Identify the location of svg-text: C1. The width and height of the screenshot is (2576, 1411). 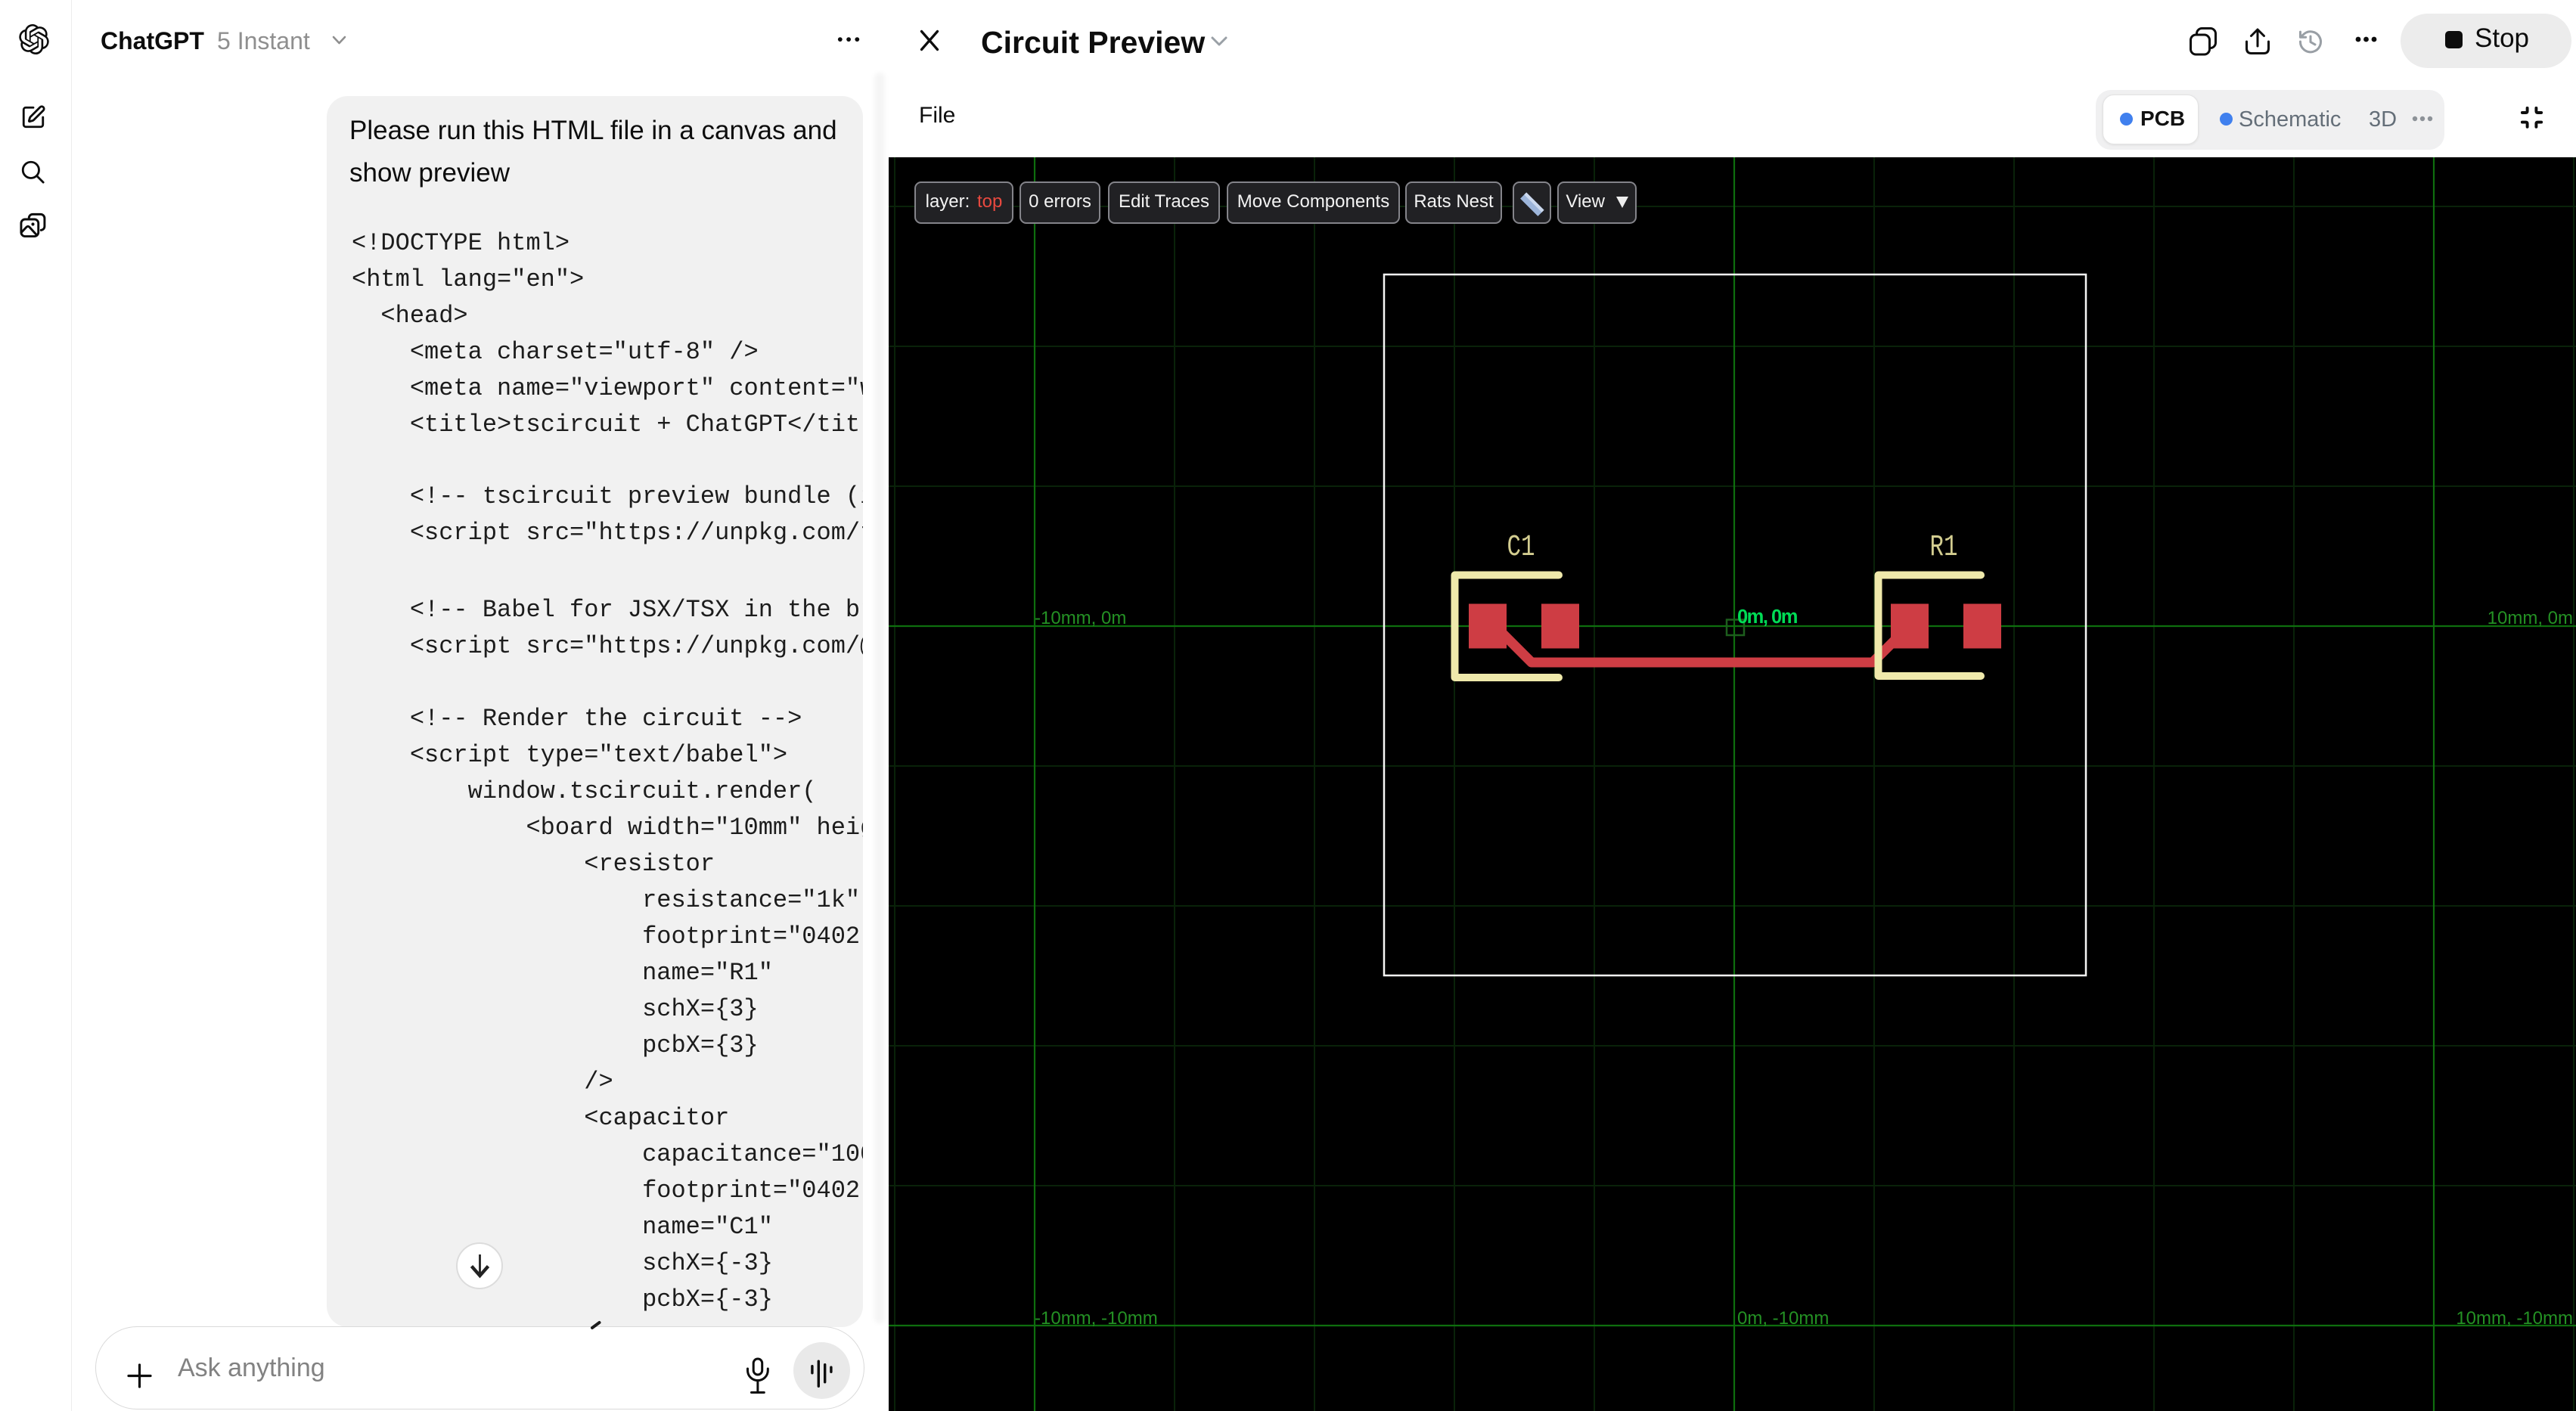
(1521, 548).